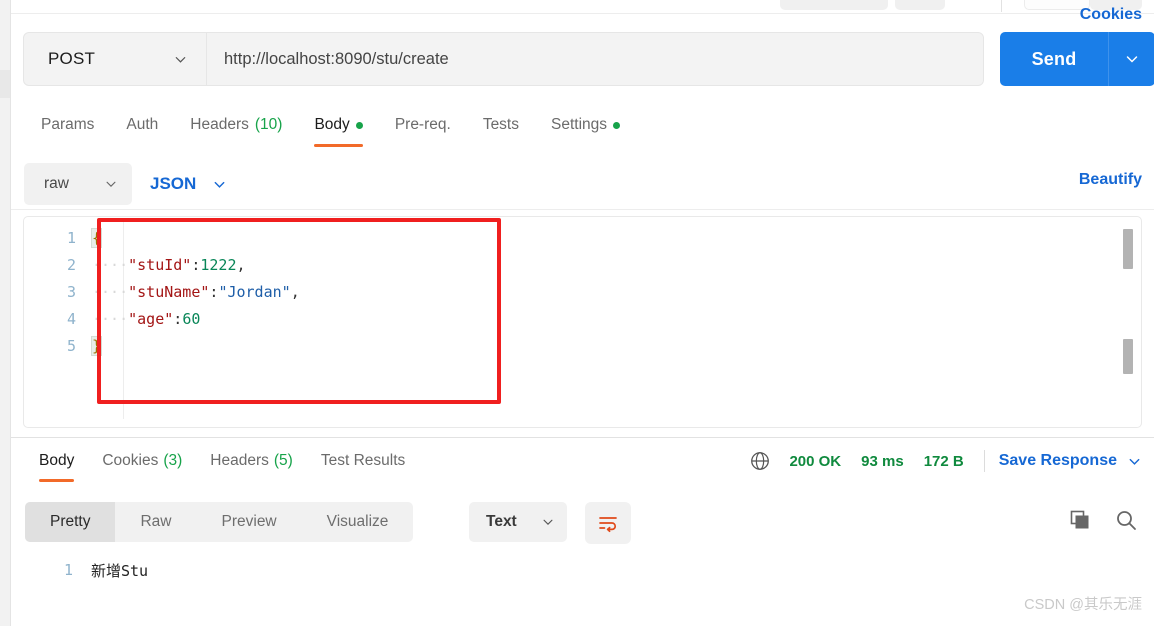 The image size is (1154, 626). I want to click on request-tab-body: Body, so click(338, 127).